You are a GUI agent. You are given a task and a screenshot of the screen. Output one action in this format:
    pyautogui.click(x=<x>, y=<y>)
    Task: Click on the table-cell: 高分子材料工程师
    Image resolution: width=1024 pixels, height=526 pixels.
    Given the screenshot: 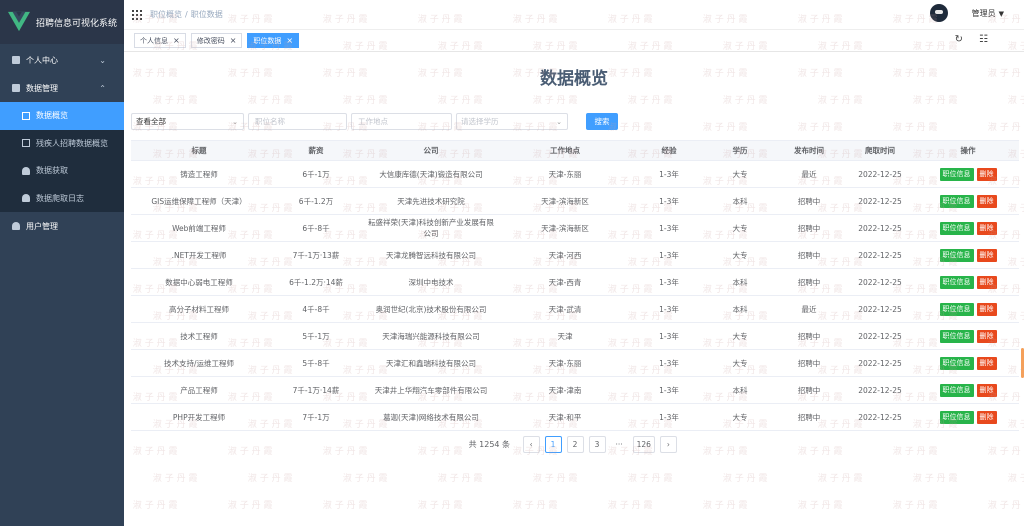 What is the action you would take?
    pyautogui.click(x=199, y=309)
    